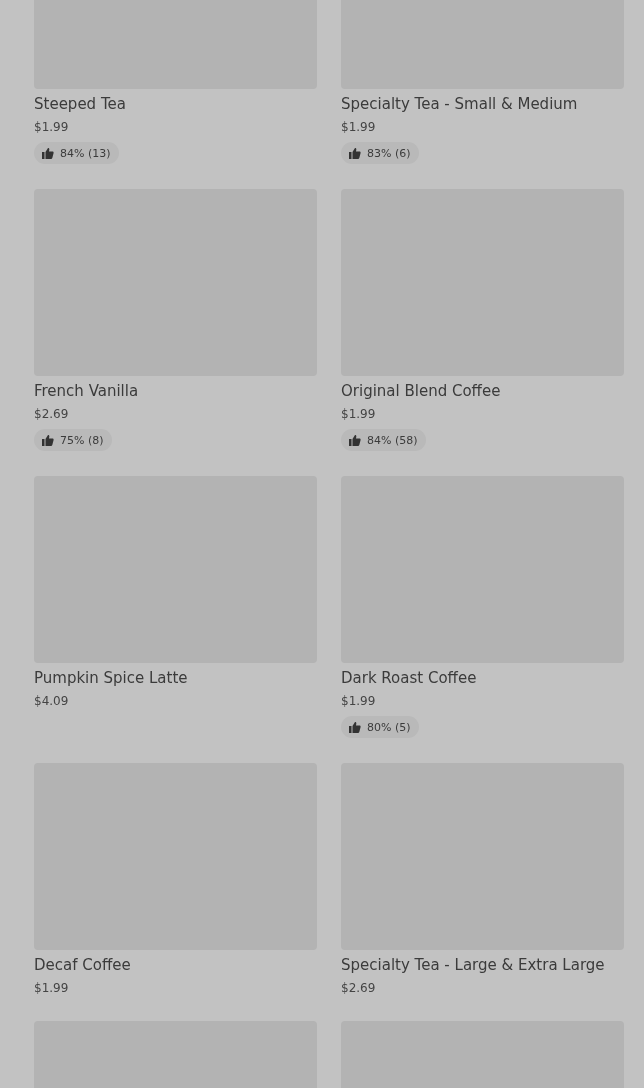 This screenshot has height=1088, width=644. I want to click on rating-text: 83% (6), so click(389, 153).